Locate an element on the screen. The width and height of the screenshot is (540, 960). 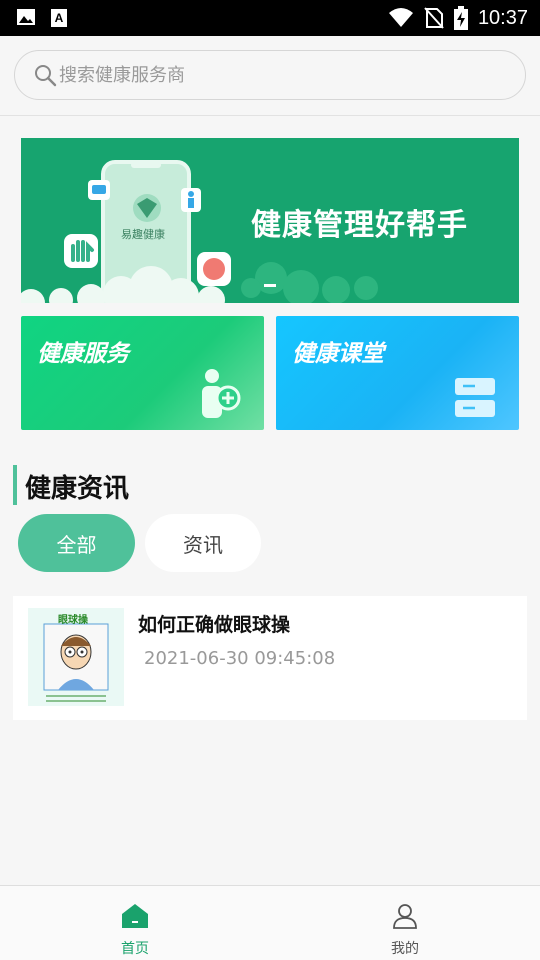
bottom-navigation: 首页 我的 is located at coordinates (270, 922).